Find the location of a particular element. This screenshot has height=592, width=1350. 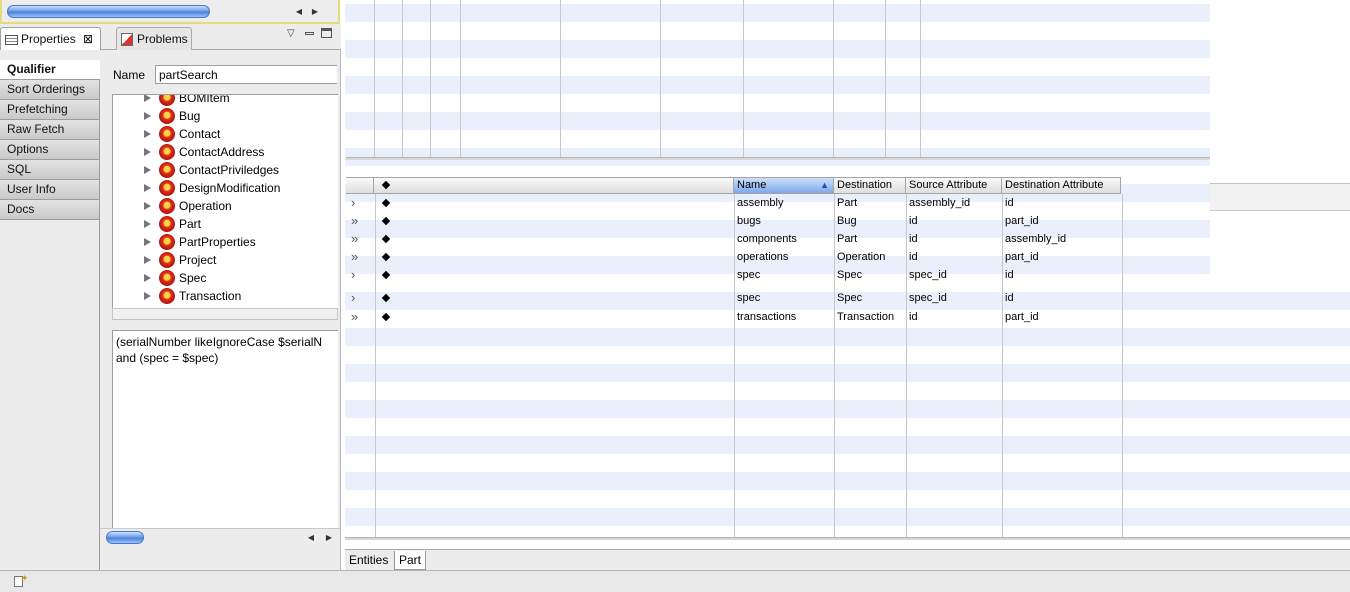

category-user-info: User Info is located at coordinates (50, 190).